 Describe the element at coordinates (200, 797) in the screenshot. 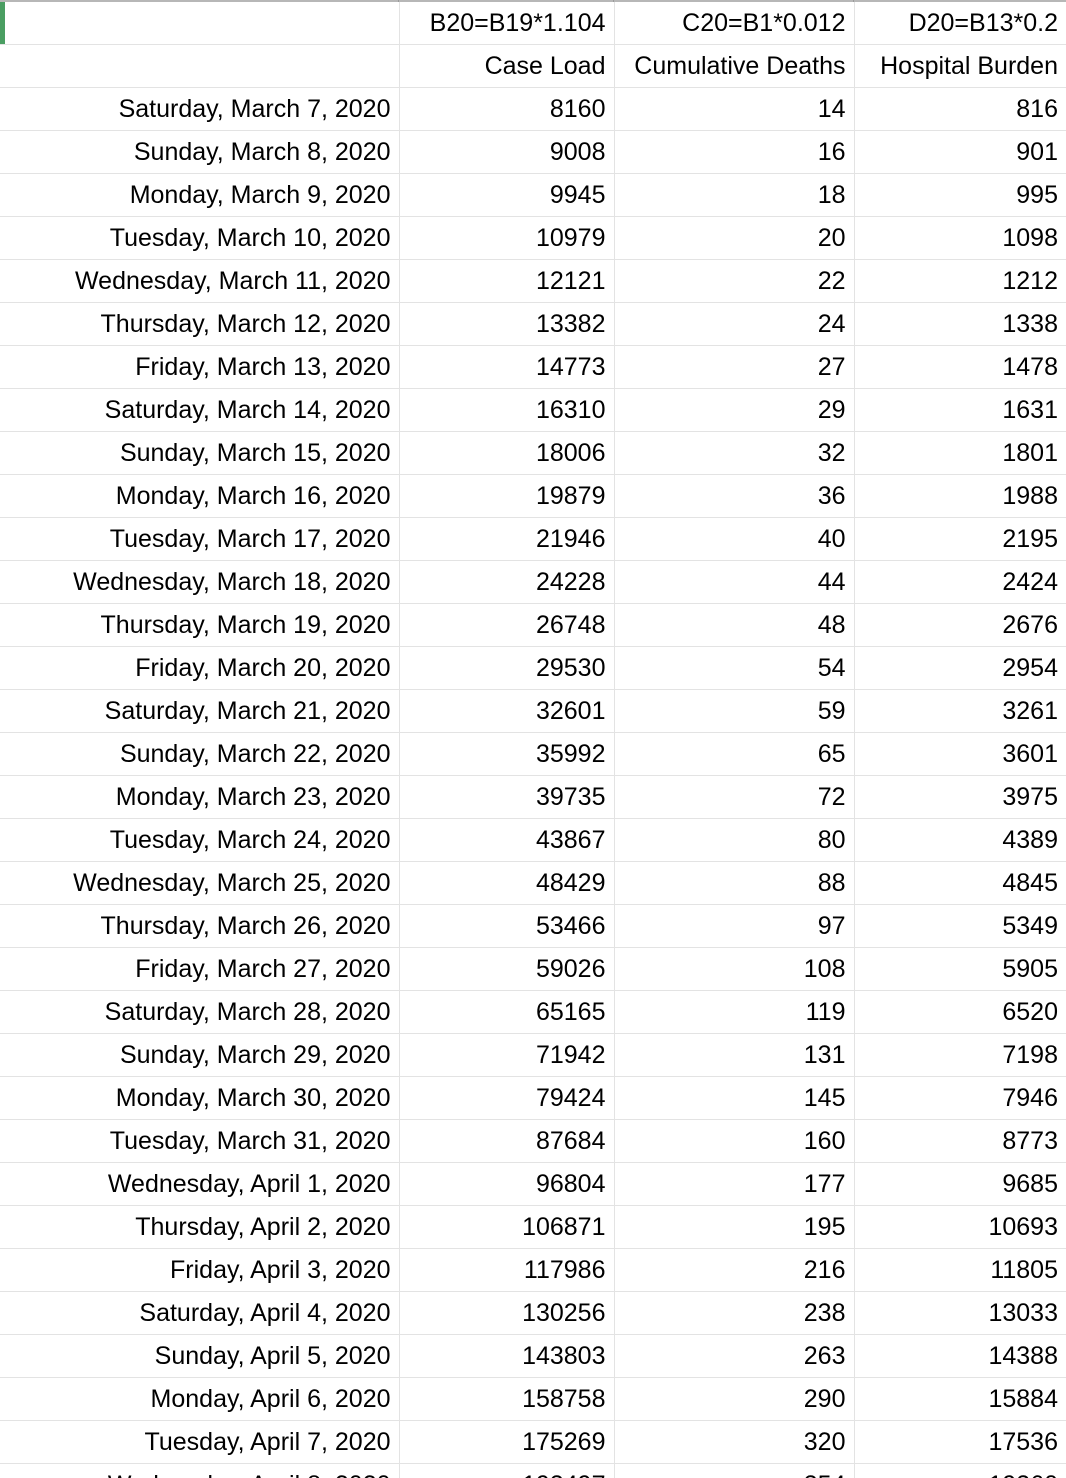

I see `cell-date: Monday, March 23, 2020` at that location.